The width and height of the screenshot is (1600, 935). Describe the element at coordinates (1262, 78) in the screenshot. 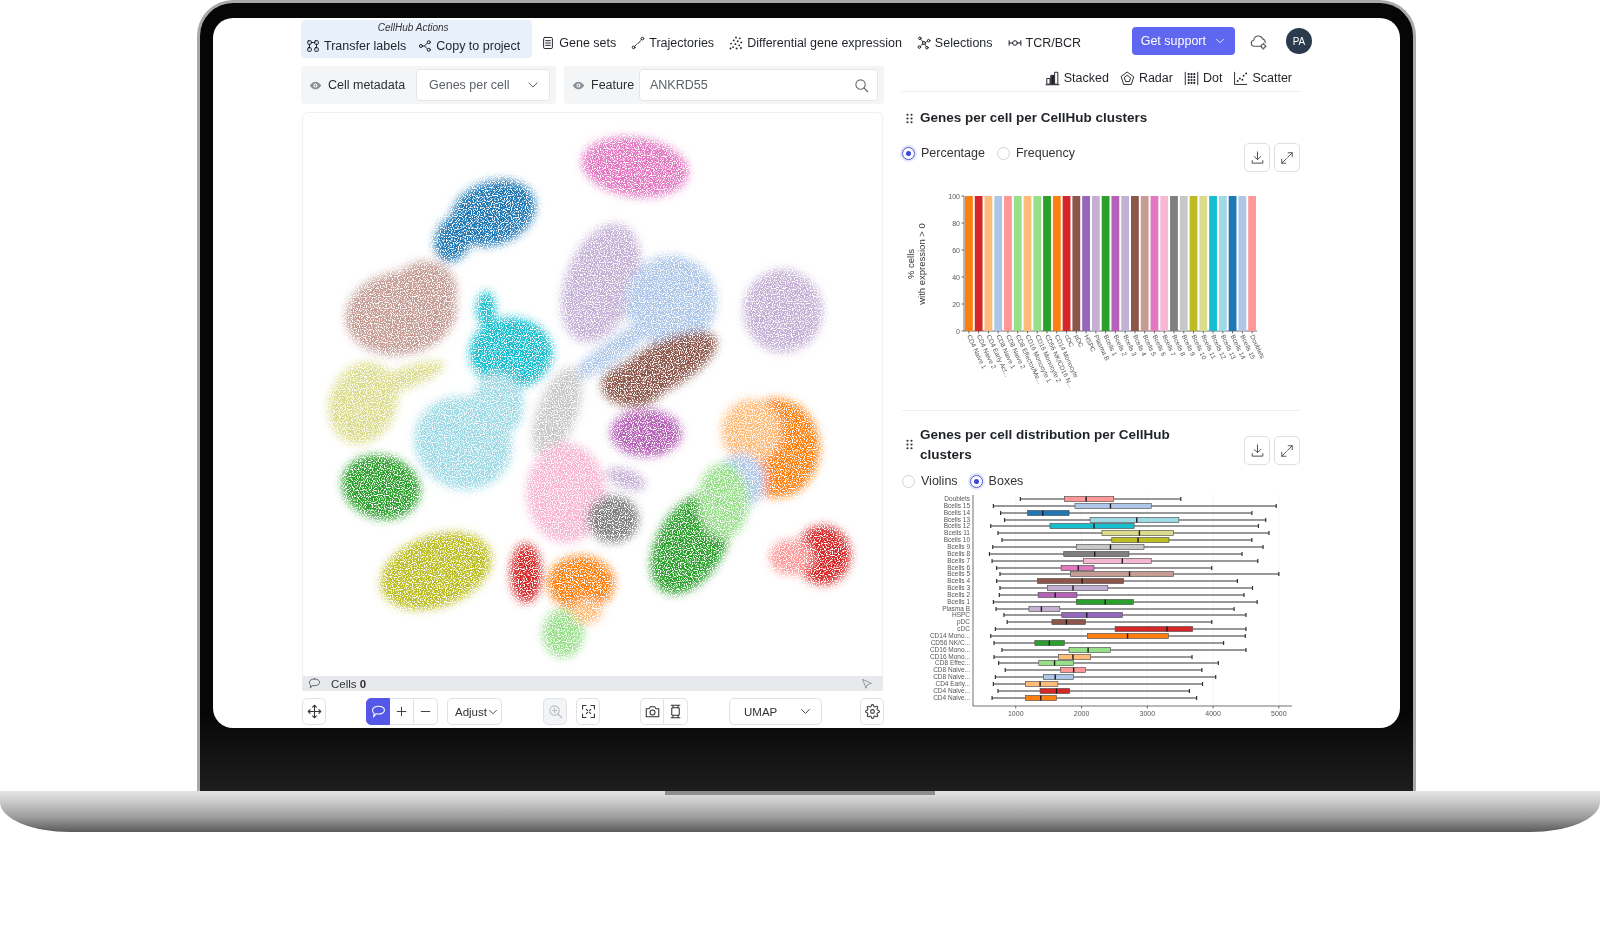

I see `plot-type-tab: Scatter` at that location.